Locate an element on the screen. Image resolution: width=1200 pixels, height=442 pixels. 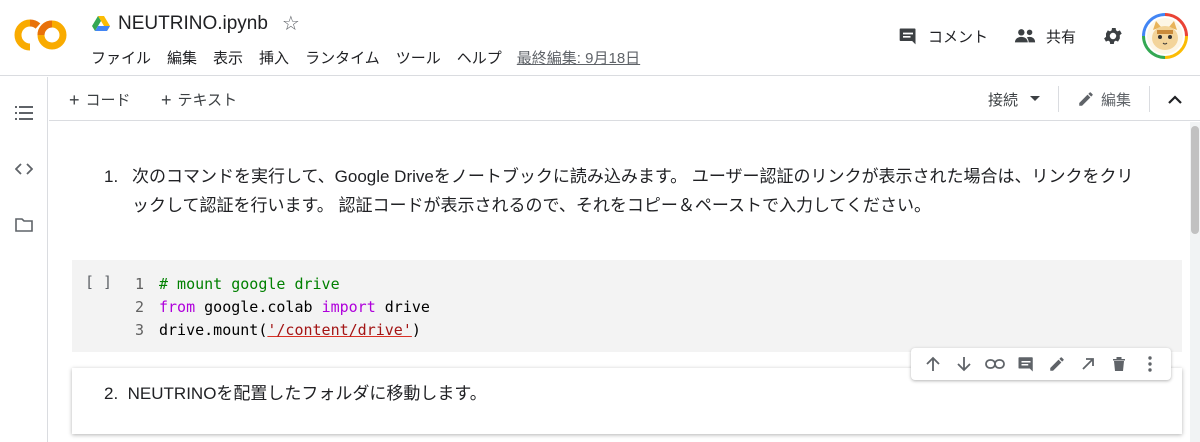
comment-button: コメント is located at coordinates (943, 36).